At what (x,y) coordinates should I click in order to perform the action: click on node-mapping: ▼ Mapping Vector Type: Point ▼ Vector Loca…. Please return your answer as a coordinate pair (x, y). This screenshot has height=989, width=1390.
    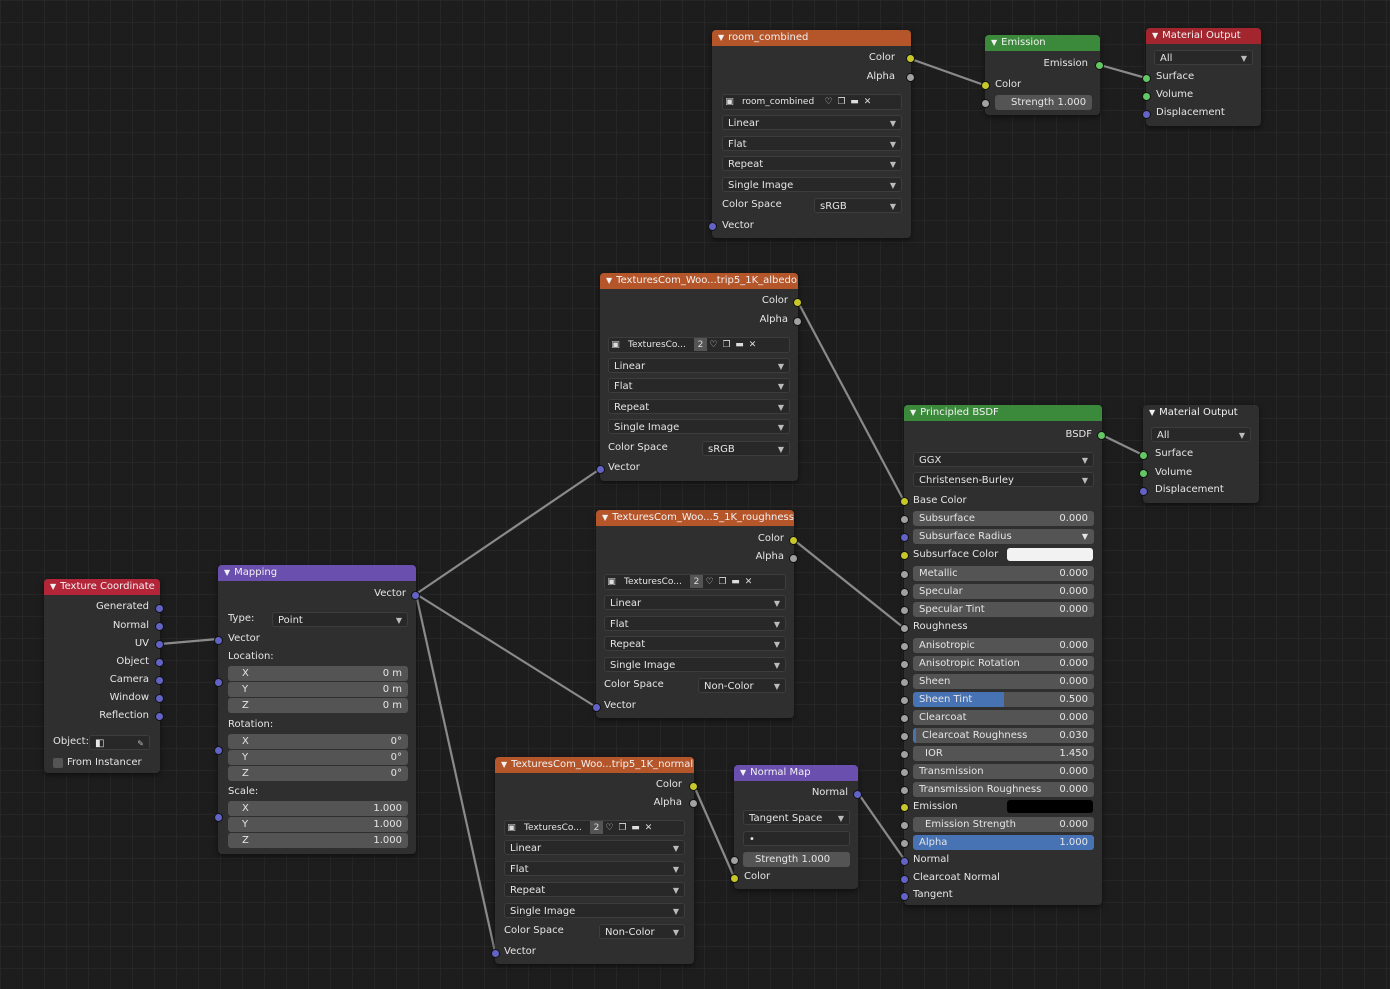
    Looking at the image, I should click on (317, 709).